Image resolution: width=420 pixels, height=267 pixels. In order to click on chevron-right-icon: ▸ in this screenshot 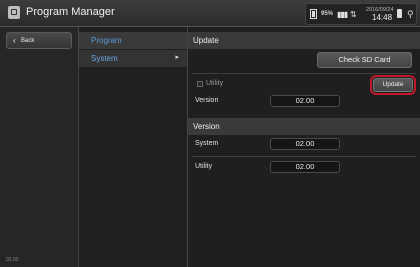, I will do `click(177, 57)`.